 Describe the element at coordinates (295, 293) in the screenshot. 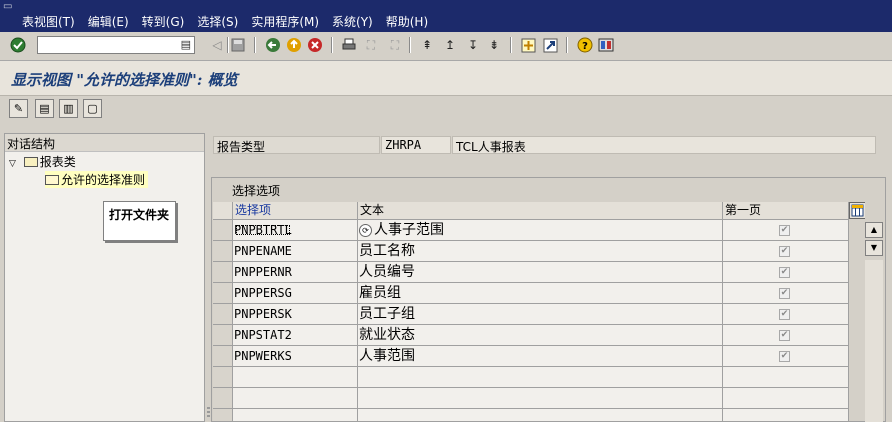

I see `table-cell-option: PNPPERSG` at that location.